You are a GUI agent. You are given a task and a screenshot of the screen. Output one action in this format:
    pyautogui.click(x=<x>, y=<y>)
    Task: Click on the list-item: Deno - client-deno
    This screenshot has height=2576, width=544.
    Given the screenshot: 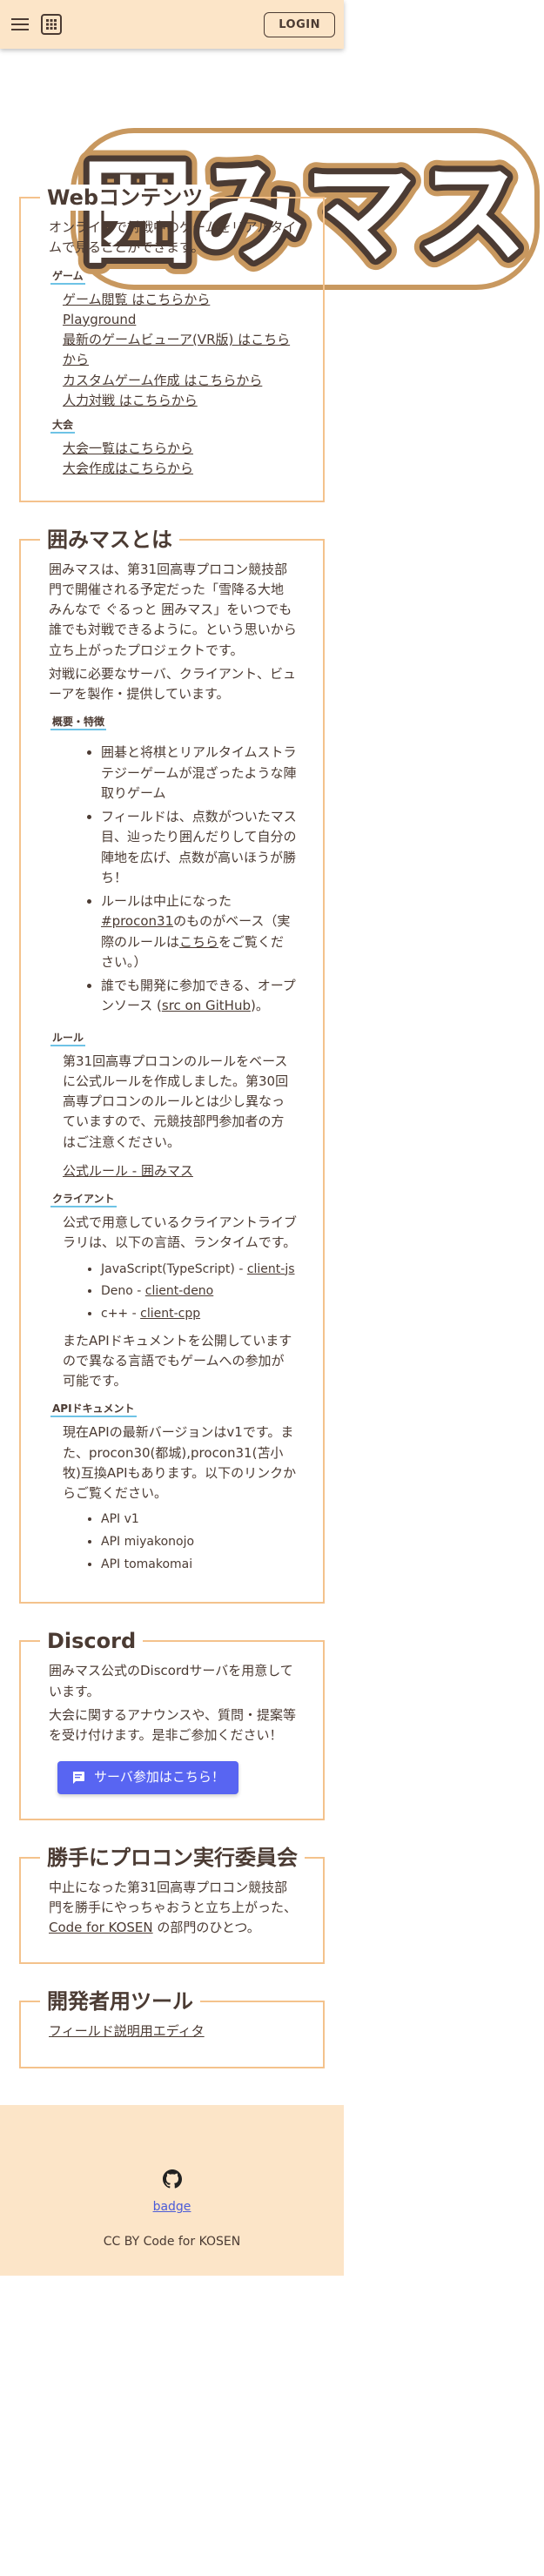 What is the action you would take?
    pyautogui.click(x=199, y=1291)
    